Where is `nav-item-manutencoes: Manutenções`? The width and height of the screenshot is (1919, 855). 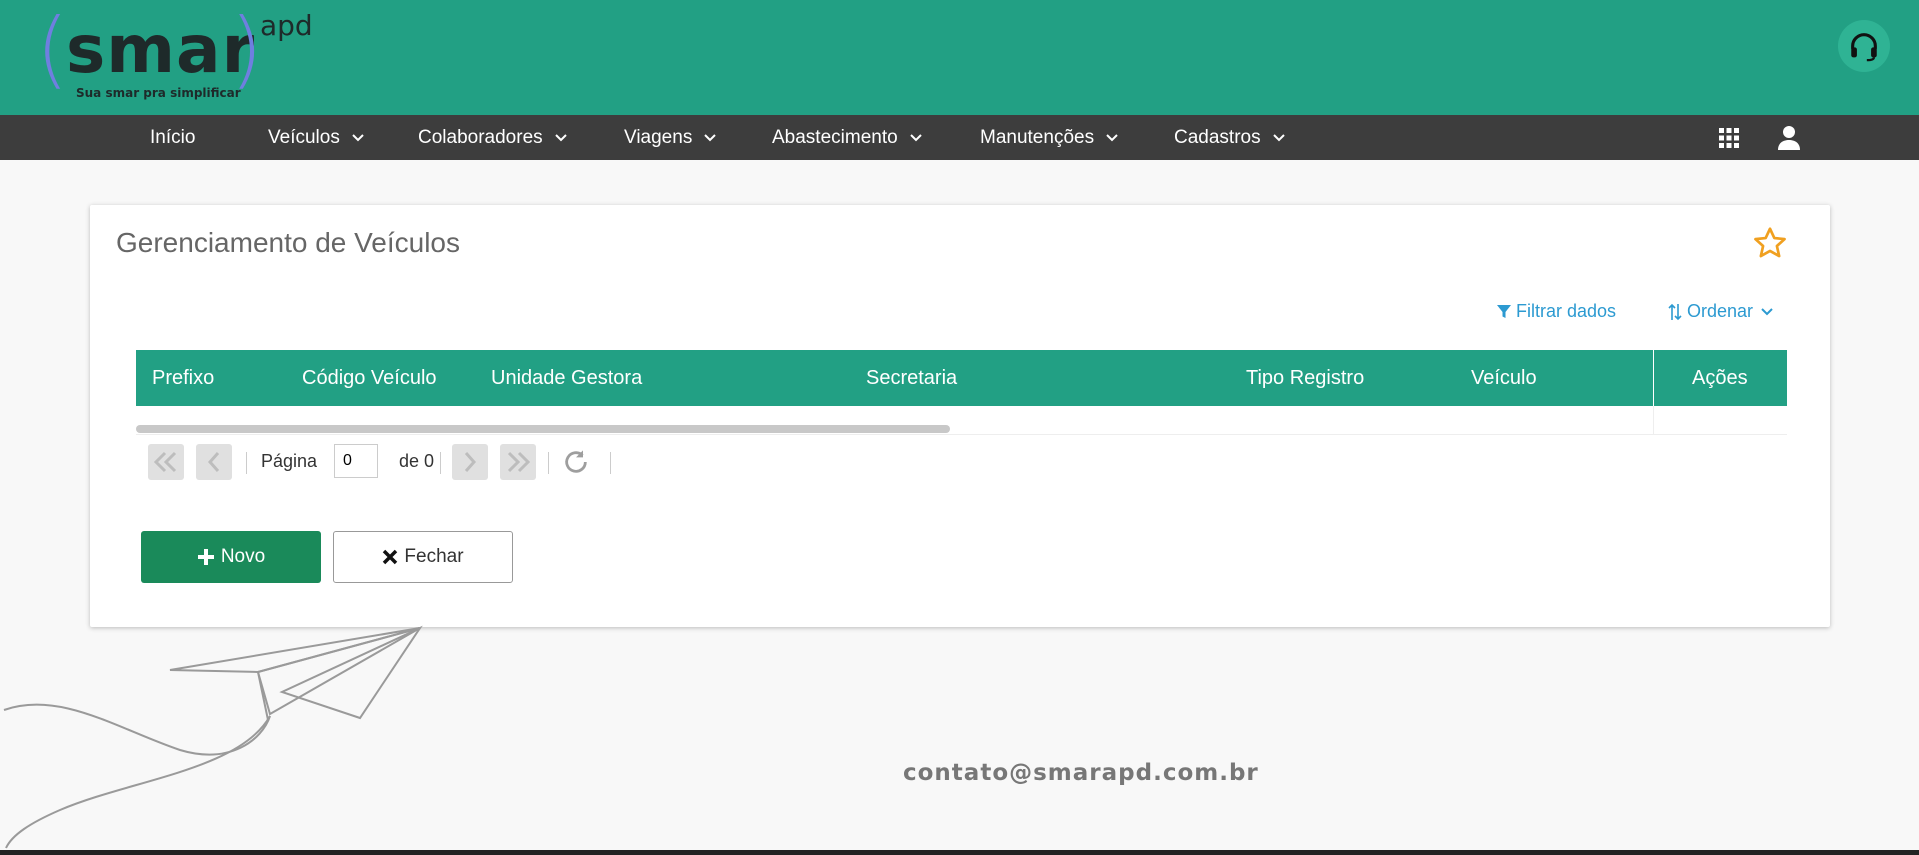
nav-item-manutencoes: Manutenções is located at coordinates (1049, 137).